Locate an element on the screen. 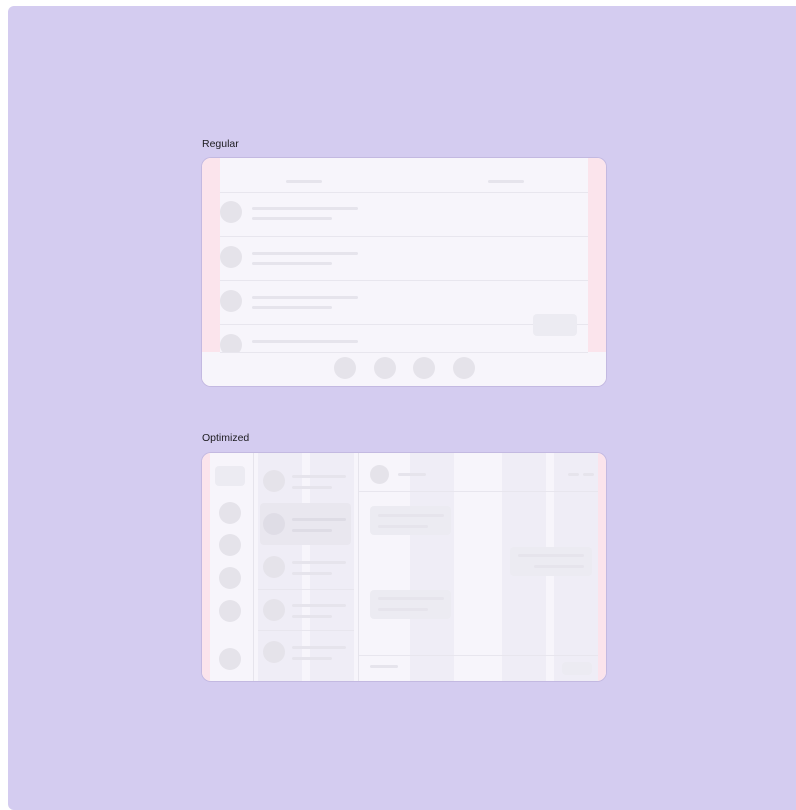  composer-input-placeholder is located at coordinates (384, 666).